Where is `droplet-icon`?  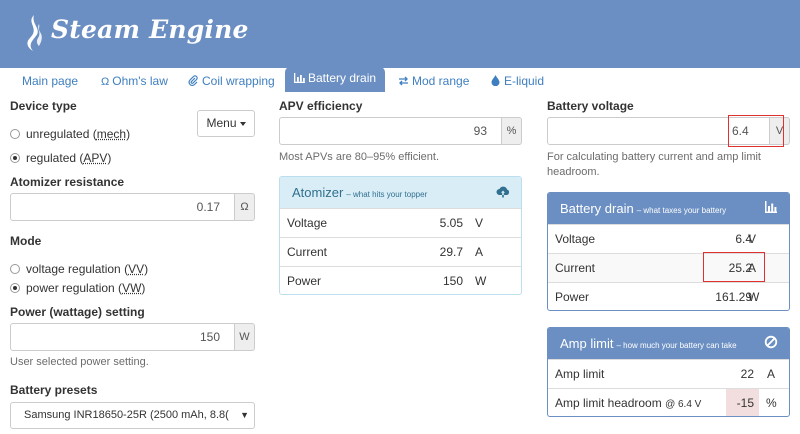 droplet-icon is located at coordinates (495, 81).